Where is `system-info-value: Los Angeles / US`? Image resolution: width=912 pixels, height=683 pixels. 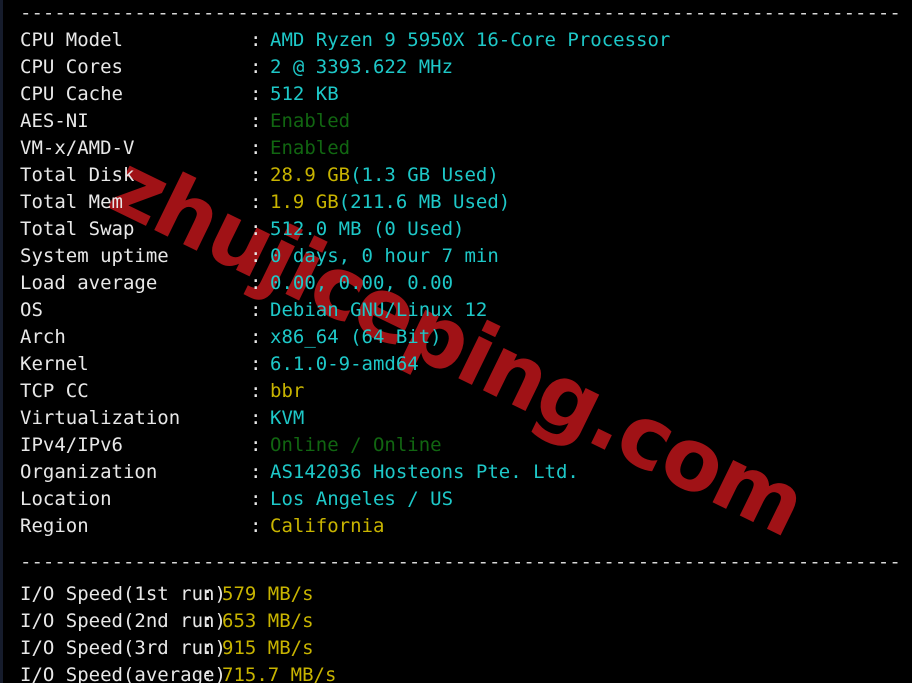 system-info-value: Los Angeles / US is located at coordinates (362, 499).